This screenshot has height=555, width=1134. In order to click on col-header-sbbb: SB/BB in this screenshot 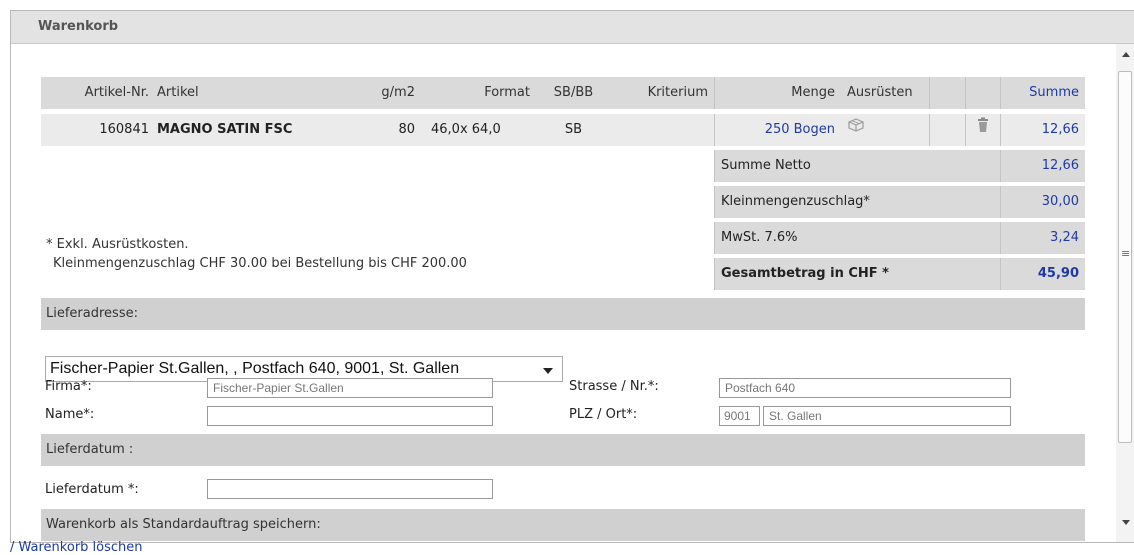, I will do `click(573, 93)`.